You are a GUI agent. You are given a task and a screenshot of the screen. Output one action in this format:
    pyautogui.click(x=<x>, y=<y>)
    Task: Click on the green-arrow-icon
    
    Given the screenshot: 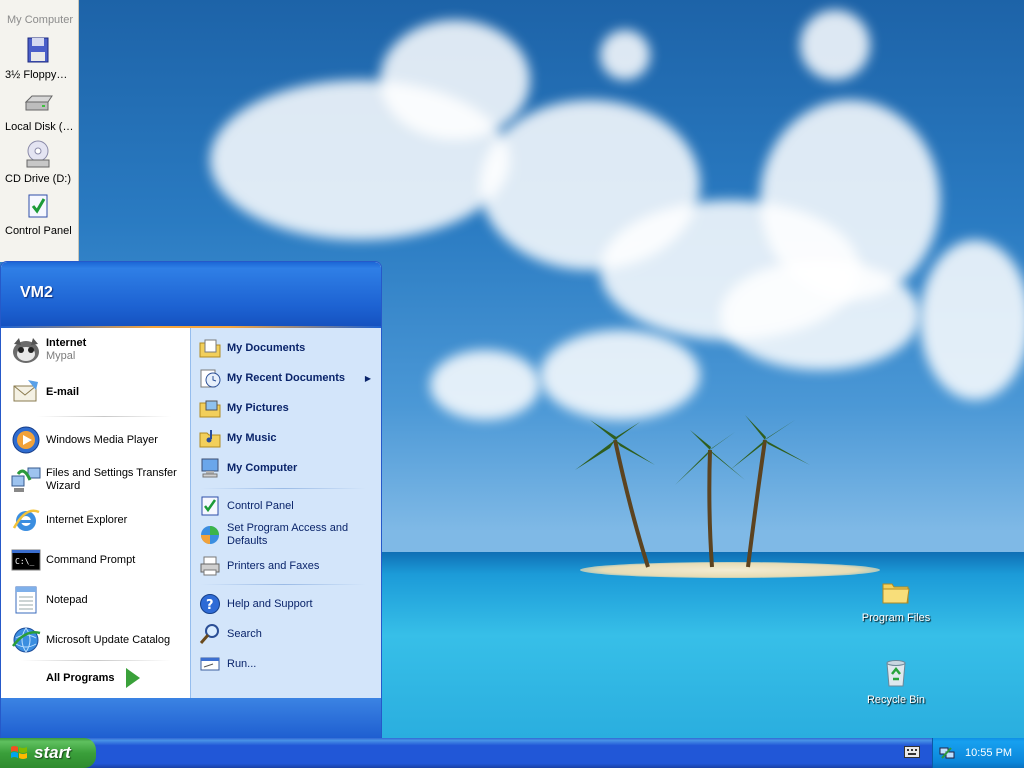 What is the action you would take?
    pyautogui.click(x=133, y=678)
    